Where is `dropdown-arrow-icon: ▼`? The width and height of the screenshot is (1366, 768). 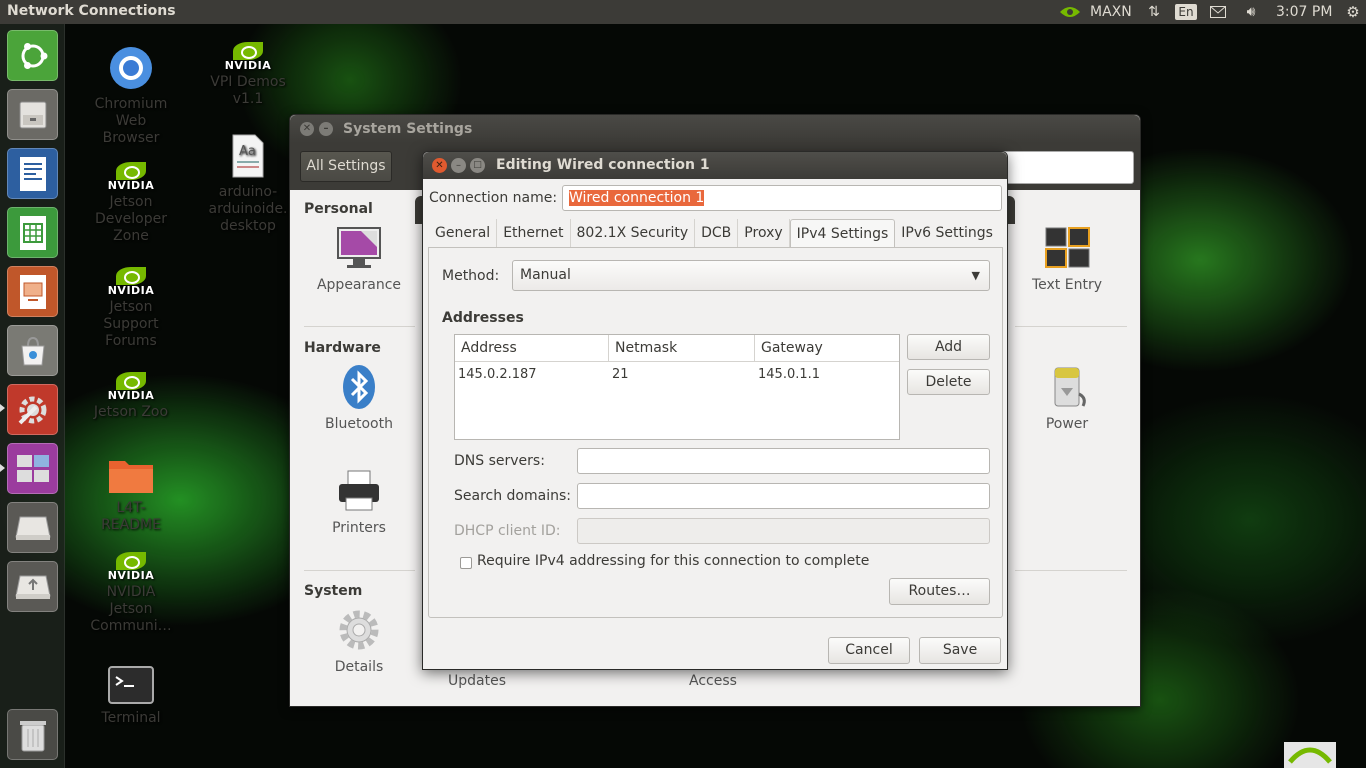 dropdown-arrow-icon: ▼ is located at coordinates (975, 275).